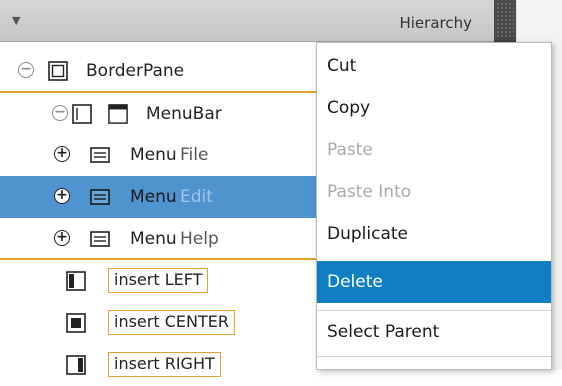  I want to click on insert-left-placeholder: insert LEFT, so click(158, 280).